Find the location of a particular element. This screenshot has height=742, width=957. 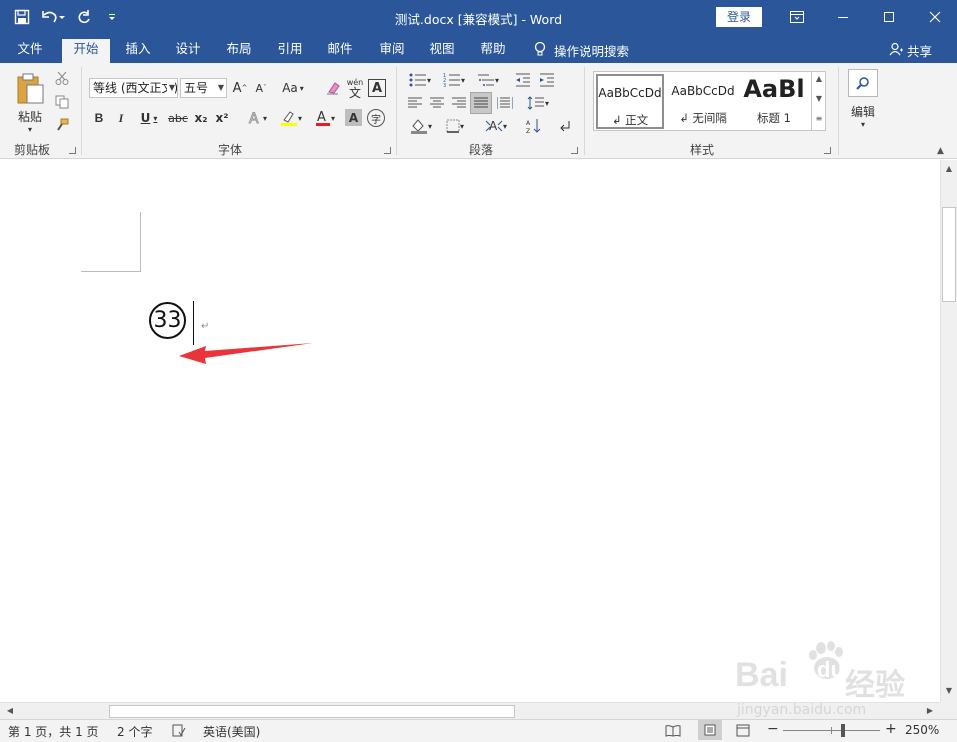

zoom-level: 250% is located at coordinates (922, 730).